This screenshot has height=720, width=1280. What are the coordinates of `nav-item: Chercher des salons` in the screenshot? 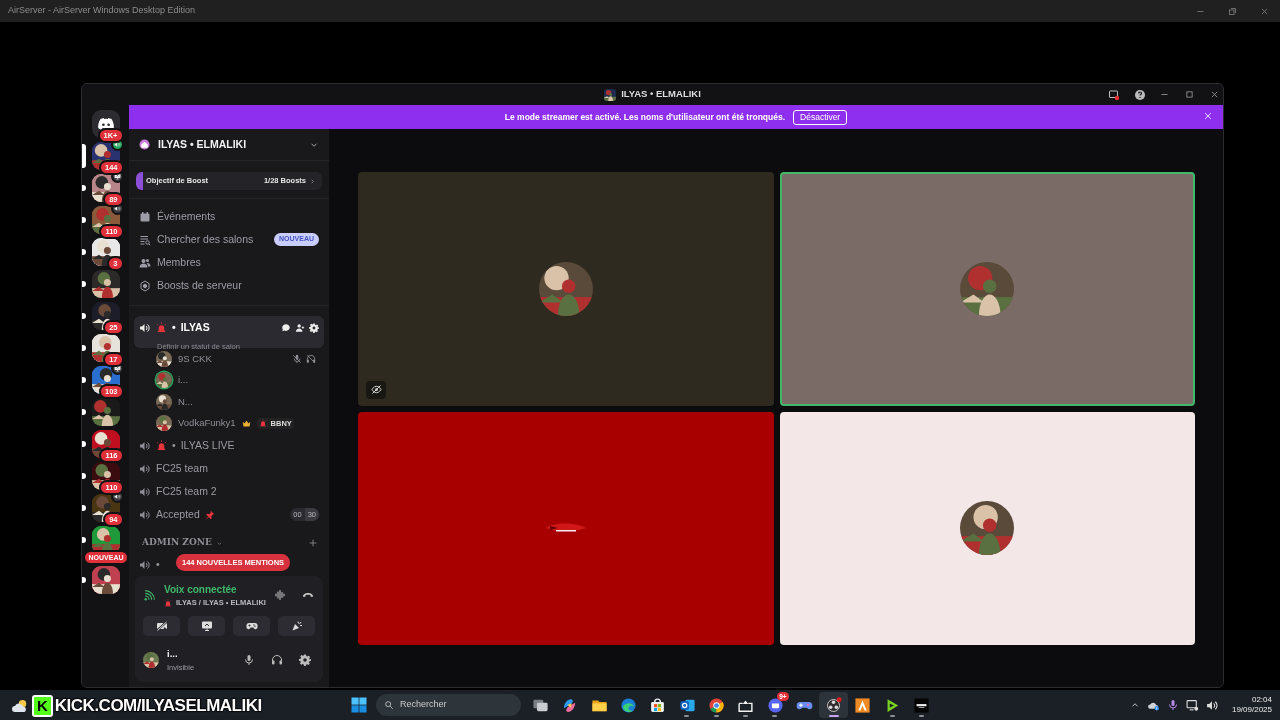 It's located at (205, 239).